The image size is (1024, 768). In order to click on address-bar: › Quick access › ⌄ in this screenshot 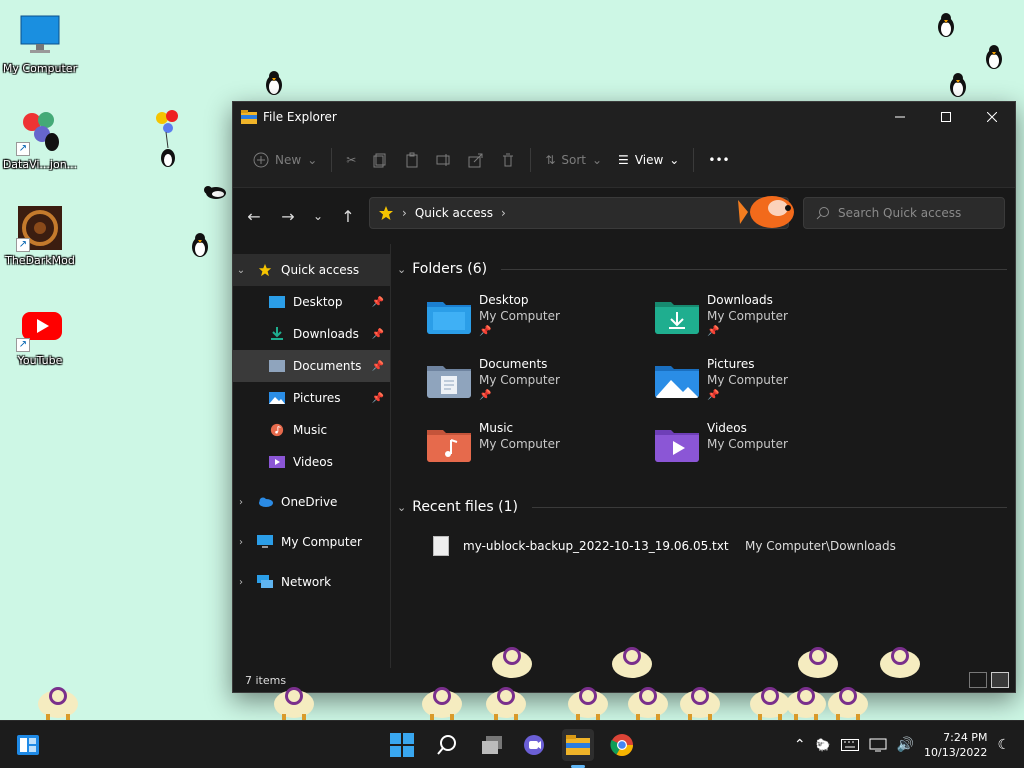, I will do `click(579, 213)`.